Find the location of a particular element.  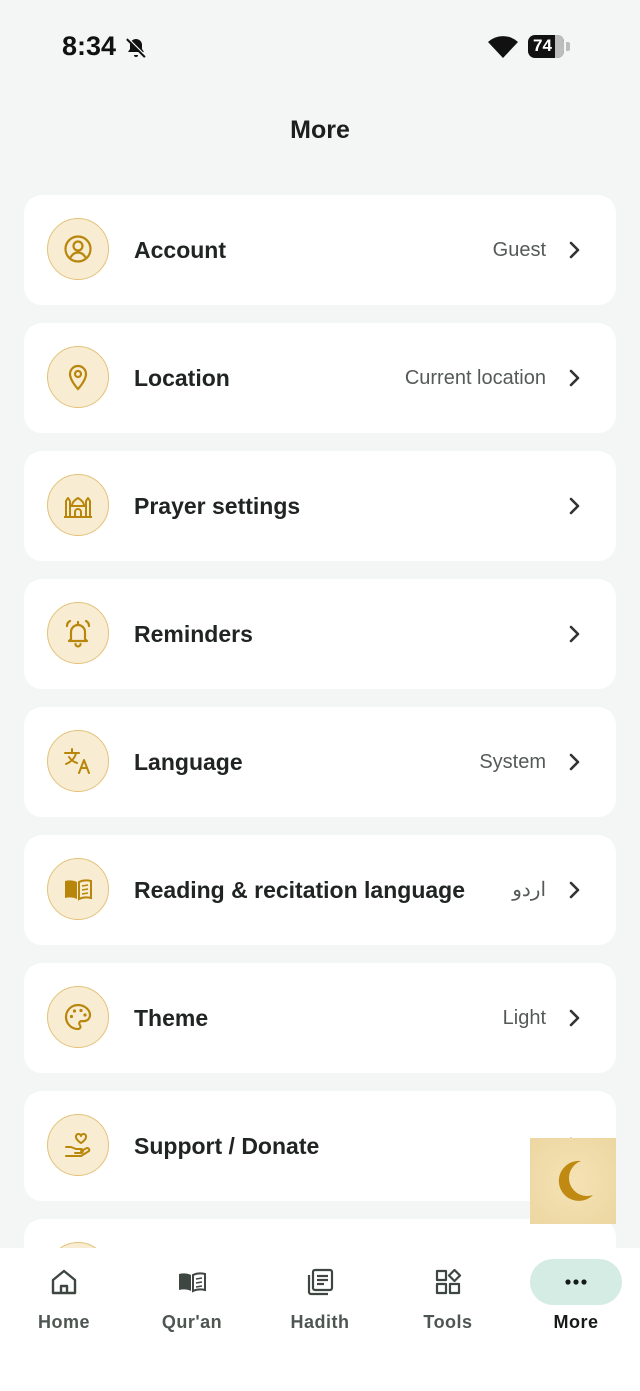

menu-value: اردو is located at coordinates (529, 890).